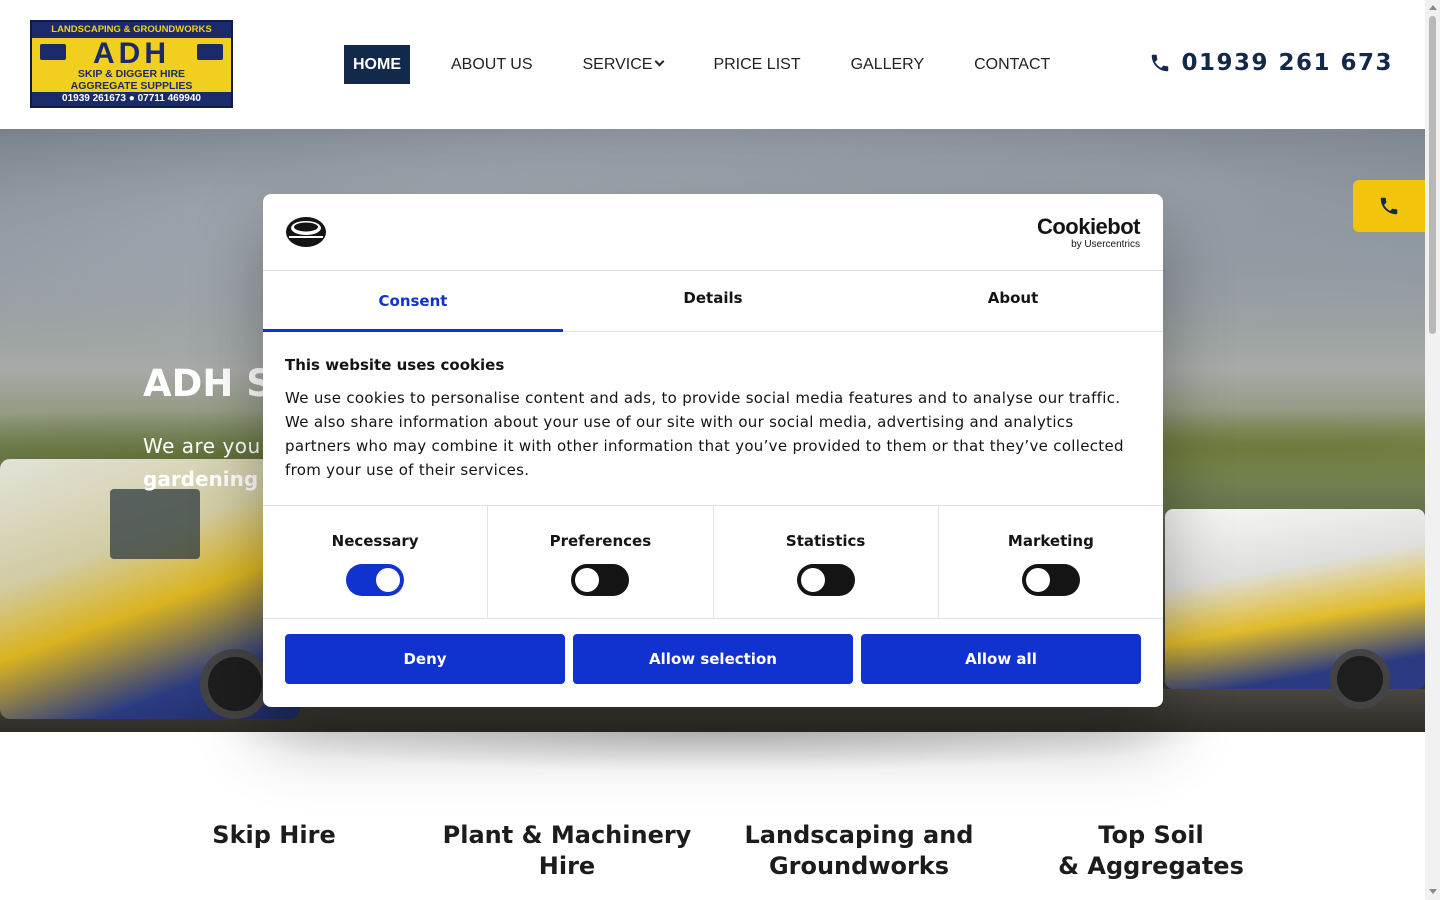 The height and width of the screenshot is (900, 1440). Describe the element at coordinates (660, 61) in the screenshot. I see `chevron-down-icon` at that location.